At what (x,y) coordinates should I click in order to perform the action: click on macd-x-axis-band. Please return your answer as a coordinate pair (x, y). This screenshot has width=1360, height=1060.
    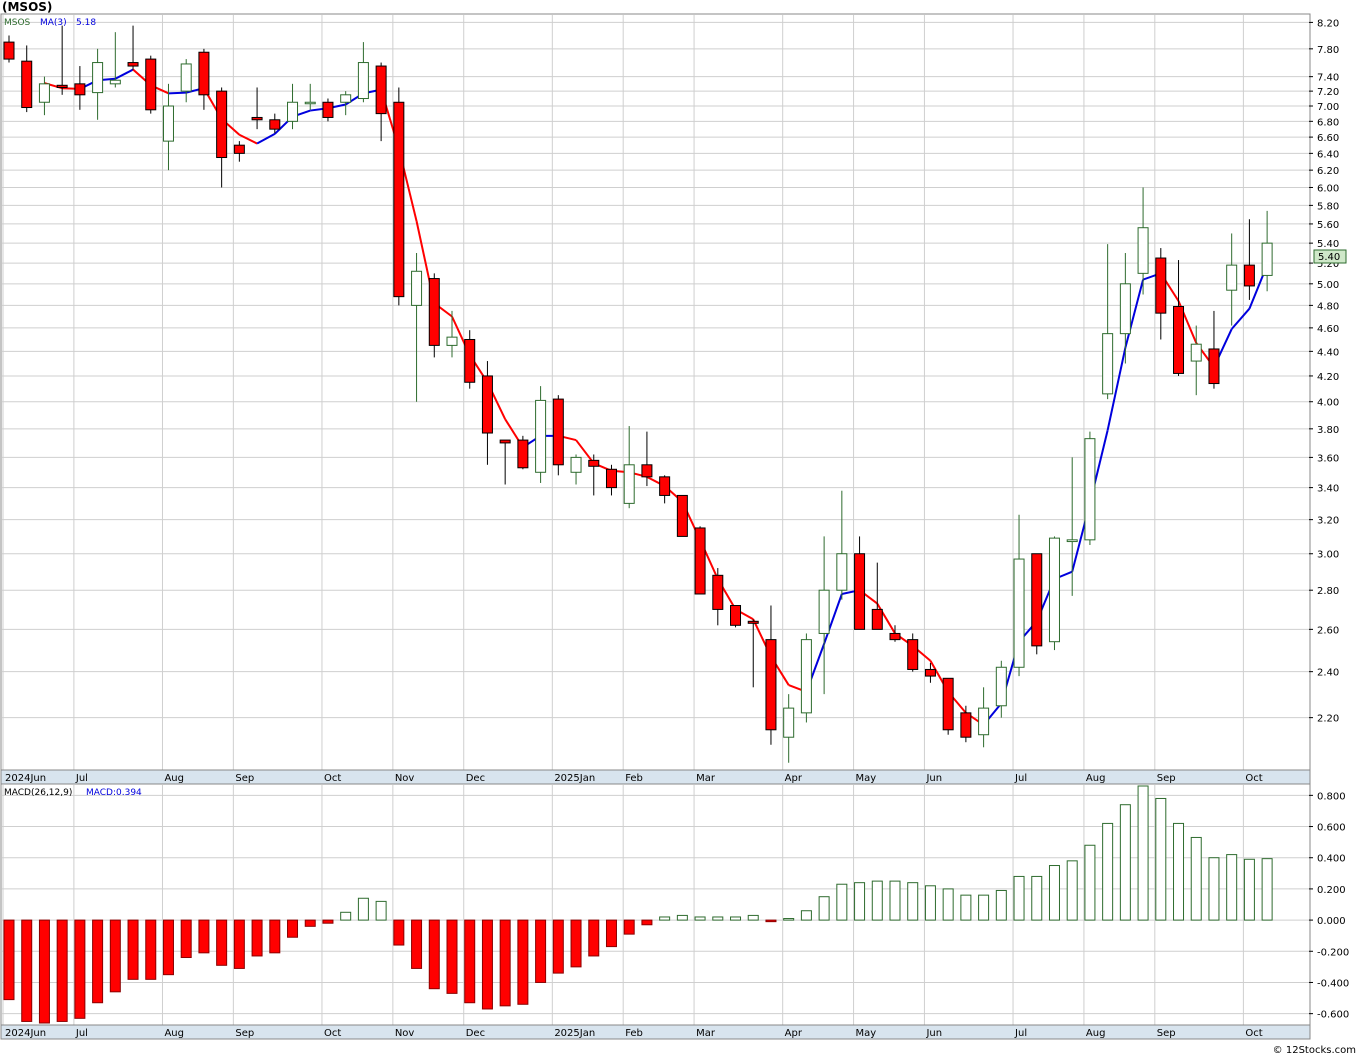
    Looking at the image, I should click on (655, 1032).